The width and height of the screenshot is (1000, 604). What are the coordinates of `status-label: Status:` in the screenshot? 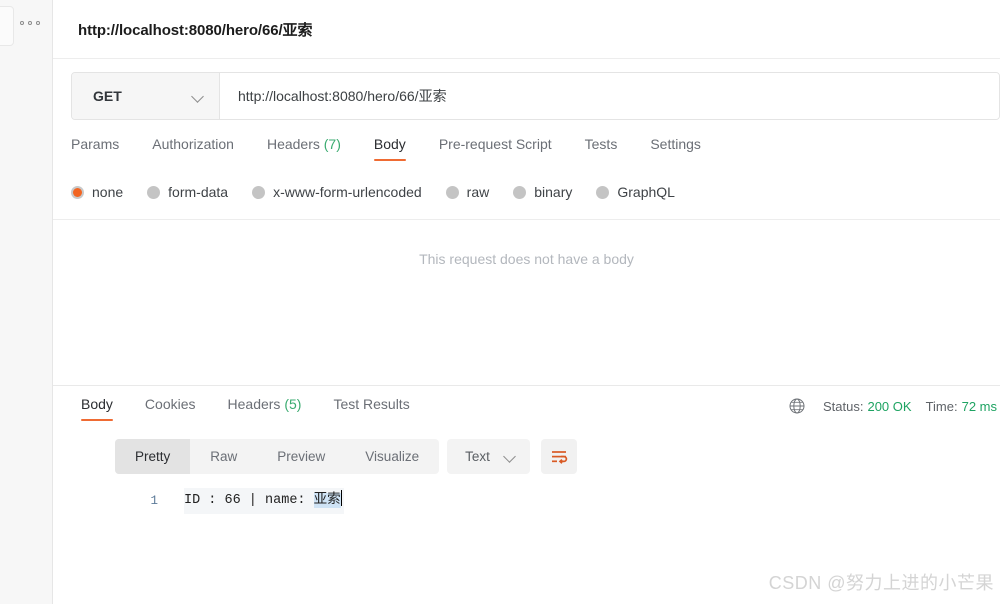 It's located at (843, 406).